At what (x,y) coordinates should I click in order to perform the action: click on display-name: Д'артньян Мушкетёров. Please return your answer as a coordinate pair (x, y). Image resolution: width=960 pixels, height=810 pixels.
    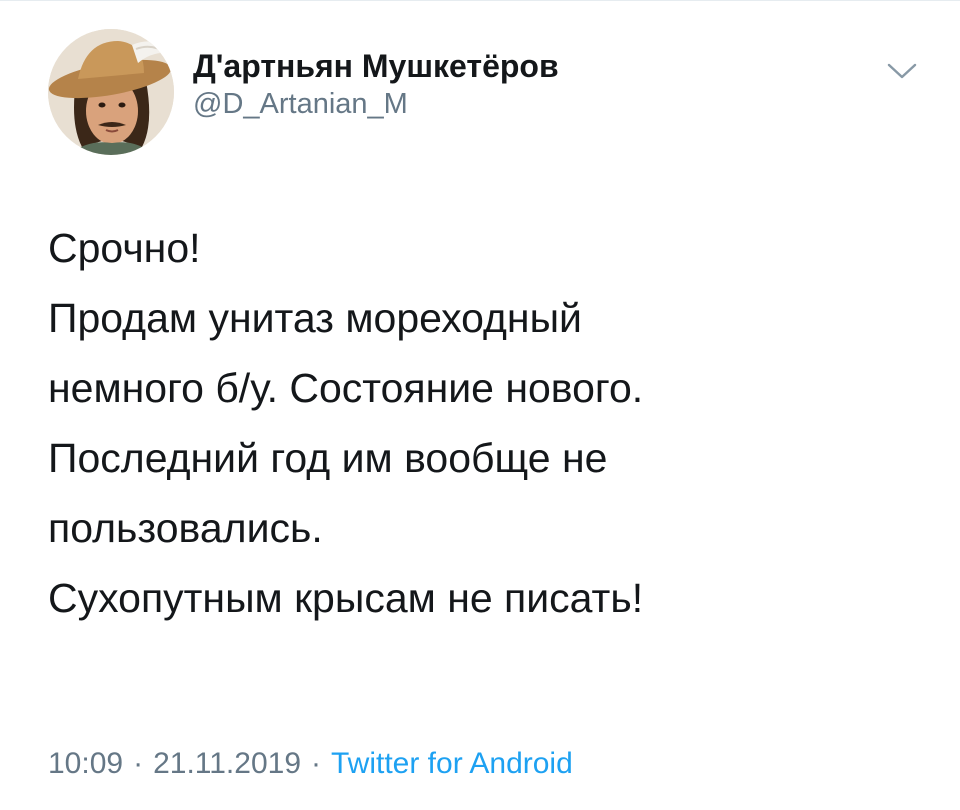
    Looking at the image, I should click on (376, 66).